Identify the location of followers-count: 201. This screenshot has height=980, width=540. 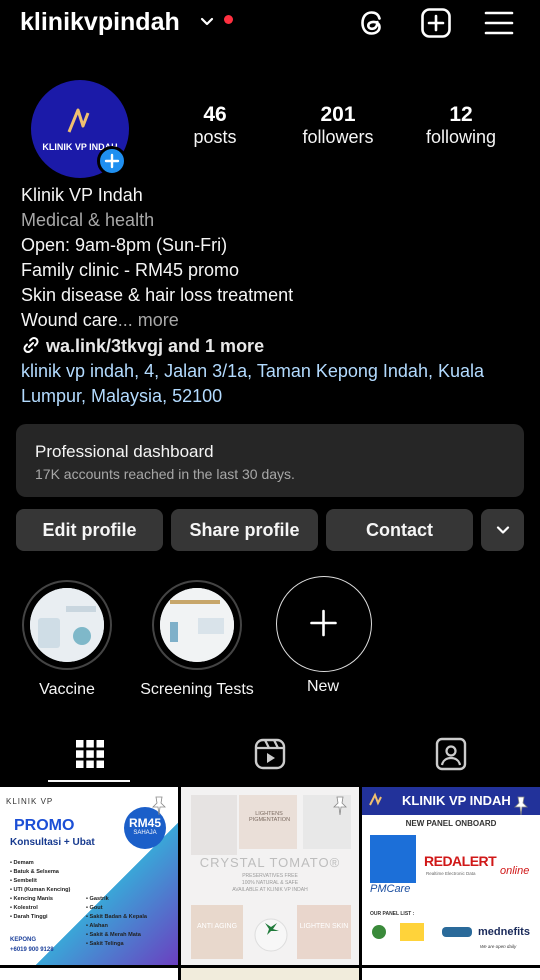
(338, 114).